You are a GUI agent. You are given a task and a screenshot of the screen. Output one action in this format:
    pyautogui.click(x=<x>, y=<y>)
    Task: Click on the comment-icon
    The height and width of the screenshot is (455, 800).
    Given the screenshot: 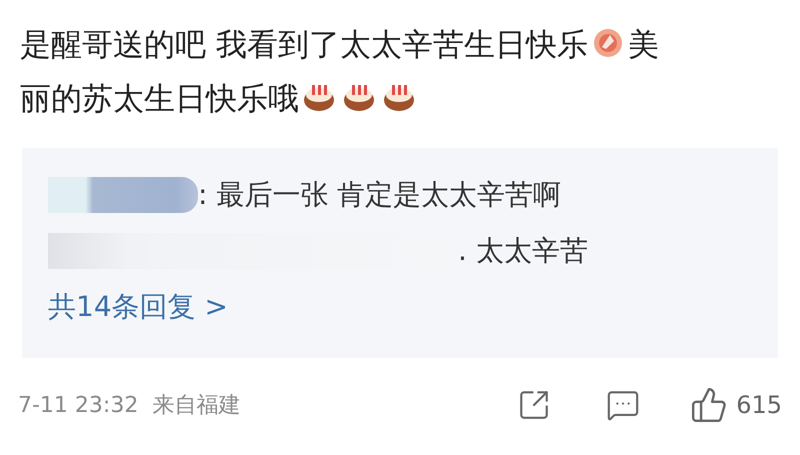 What is the action you would take?
    pyautogui.click(x=623, y=405)
    